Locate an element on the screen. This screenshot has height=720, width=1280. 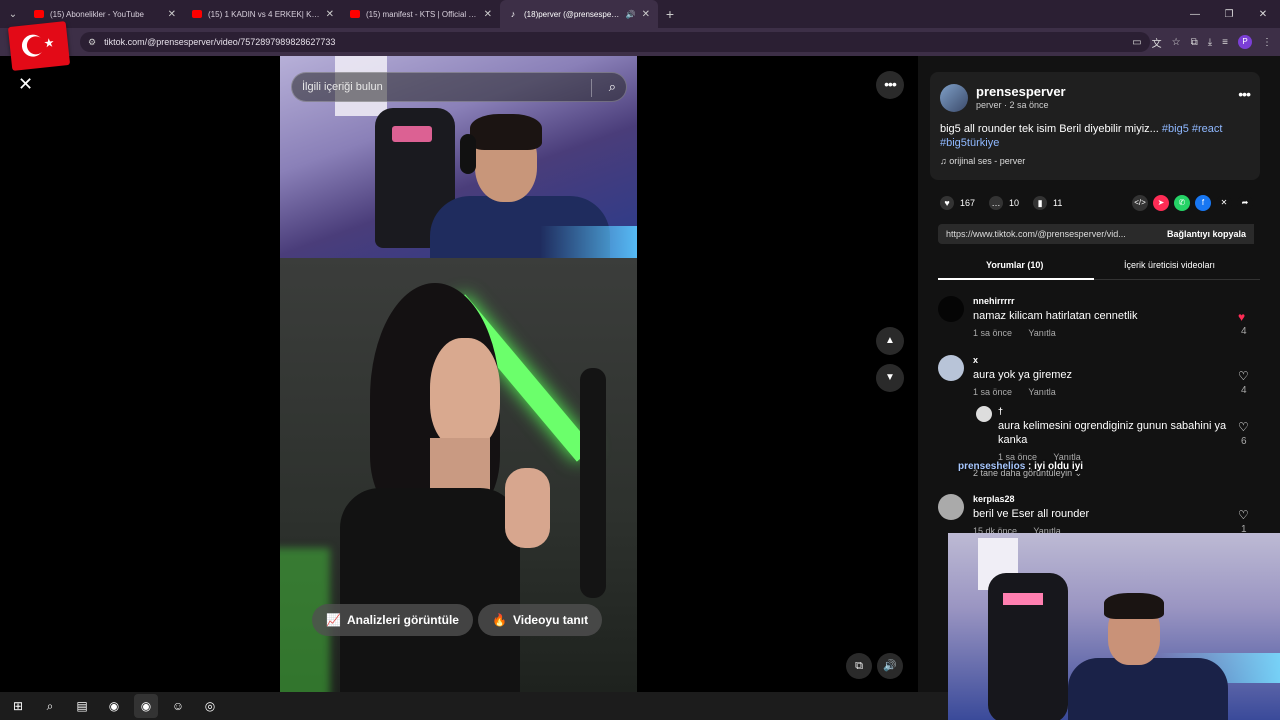
comment-username: nnehirrrrr is located at coordinates (994, 301).